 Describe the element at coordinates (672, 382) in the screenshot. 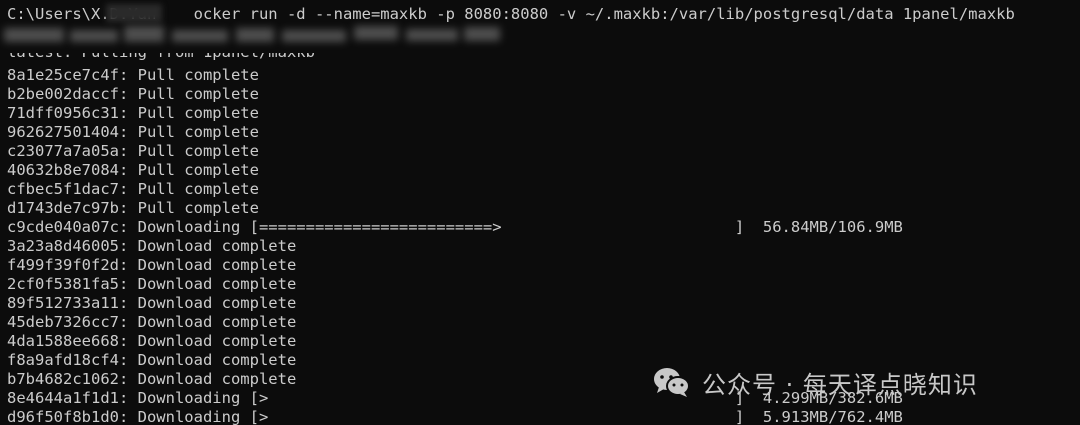

I see `wechat-icon` at that location.